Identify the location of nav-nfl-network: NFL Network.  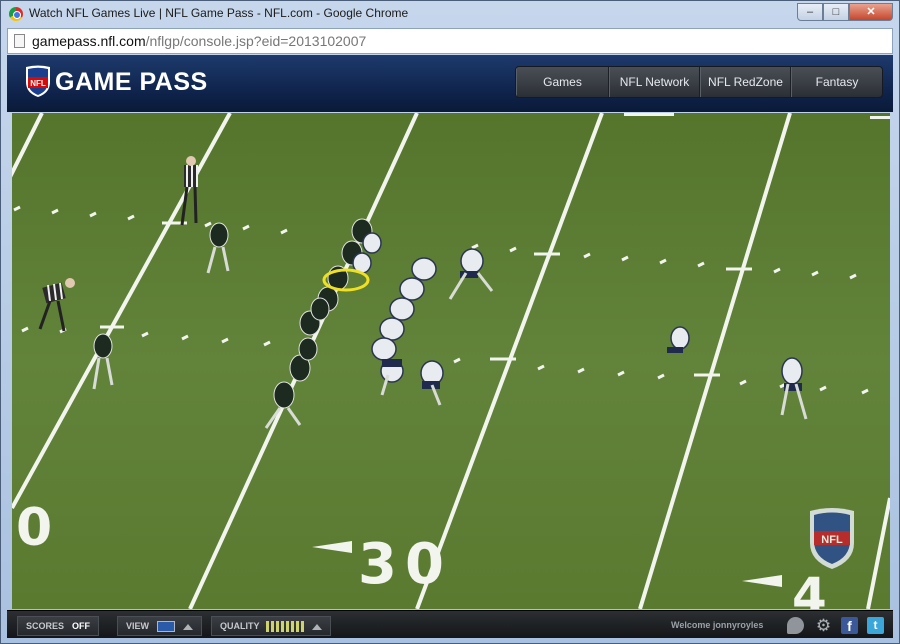
(654, 82).